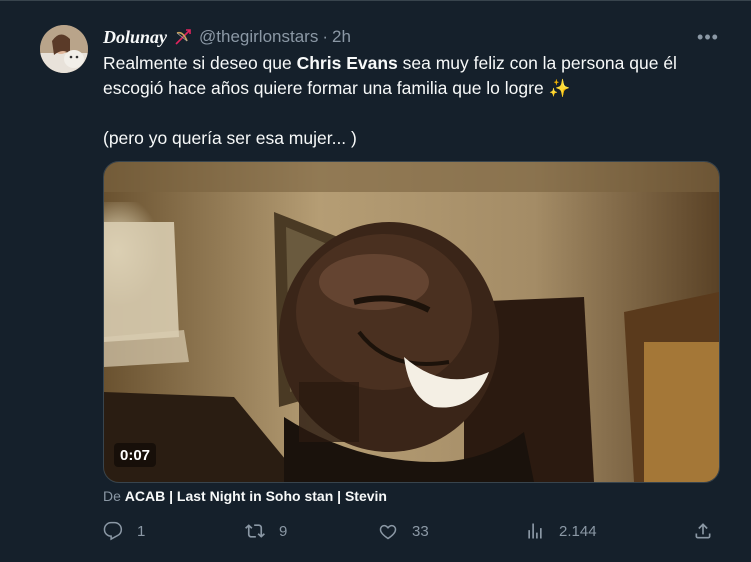 The image size is (751, 562). I want to click on views-count: 2.144, so click(578, 531).